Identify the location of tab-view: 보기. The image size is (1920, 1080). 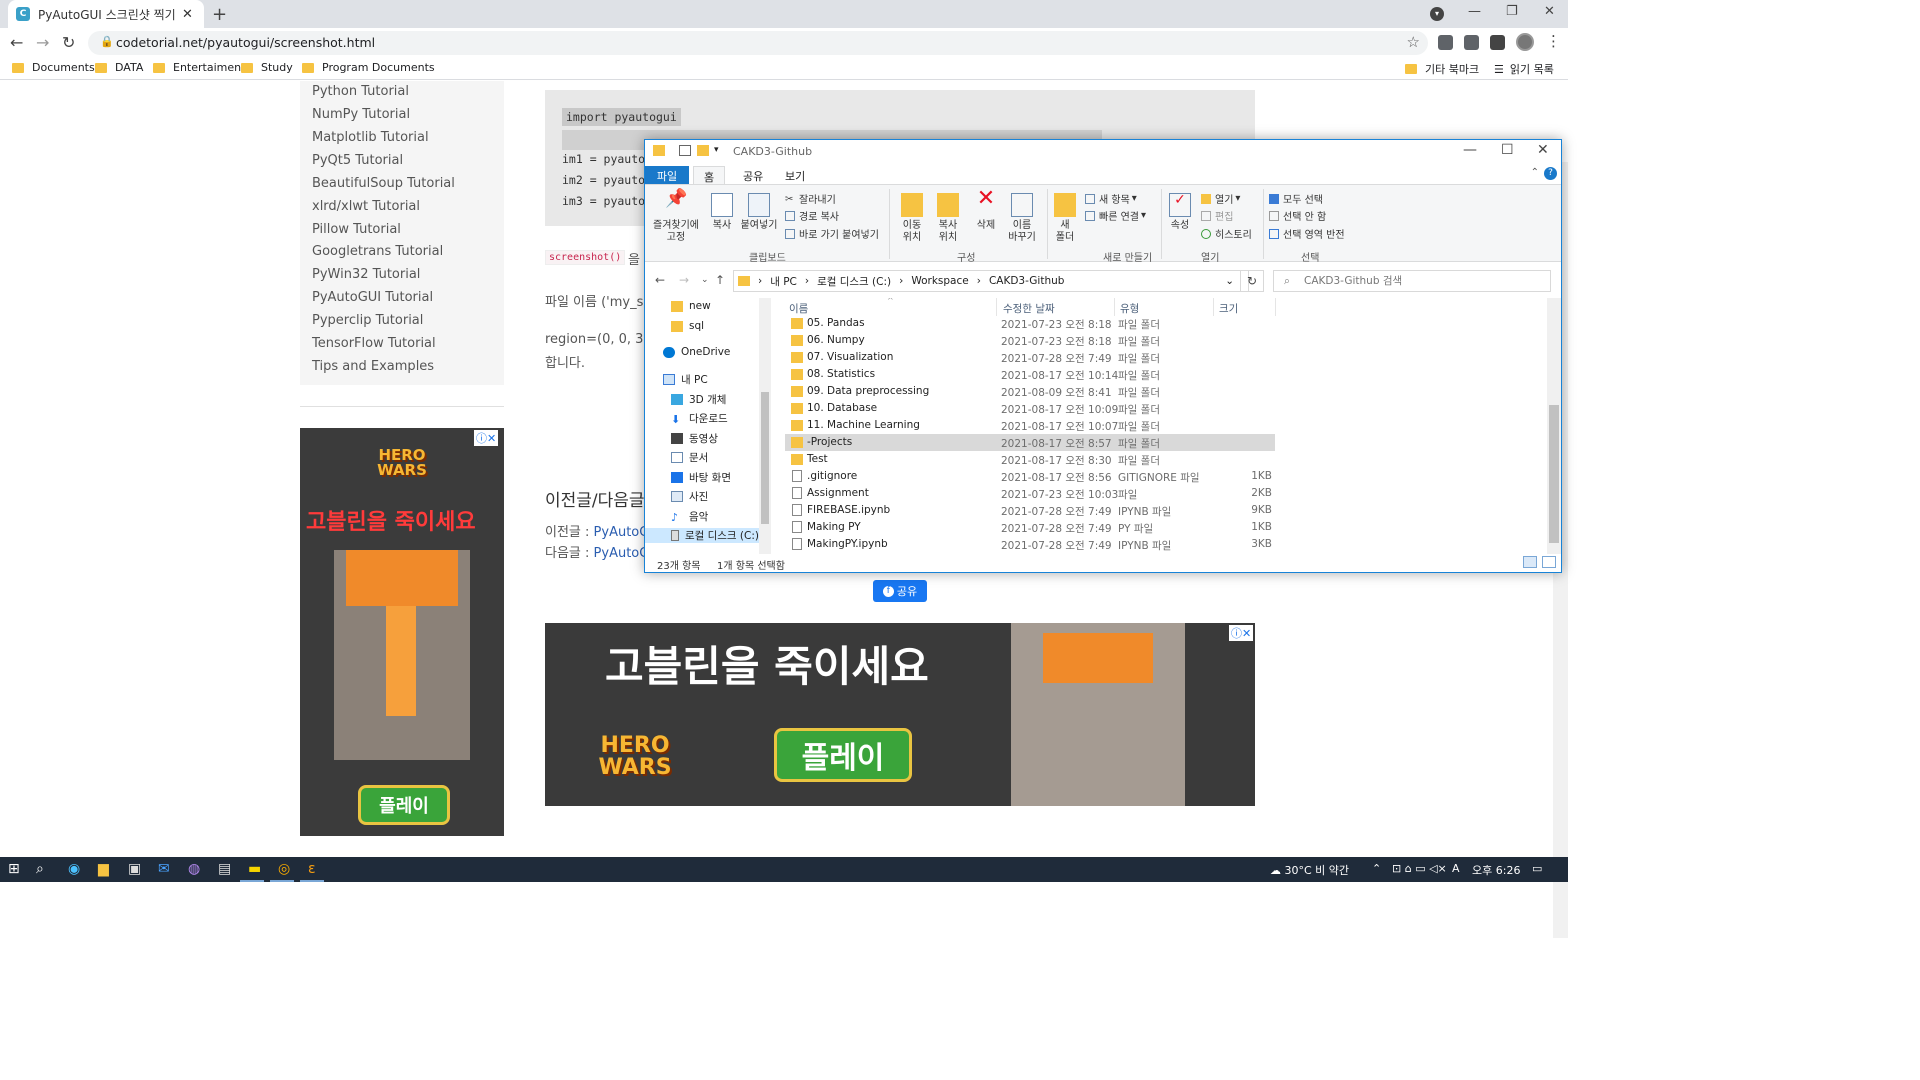
(795, 175).